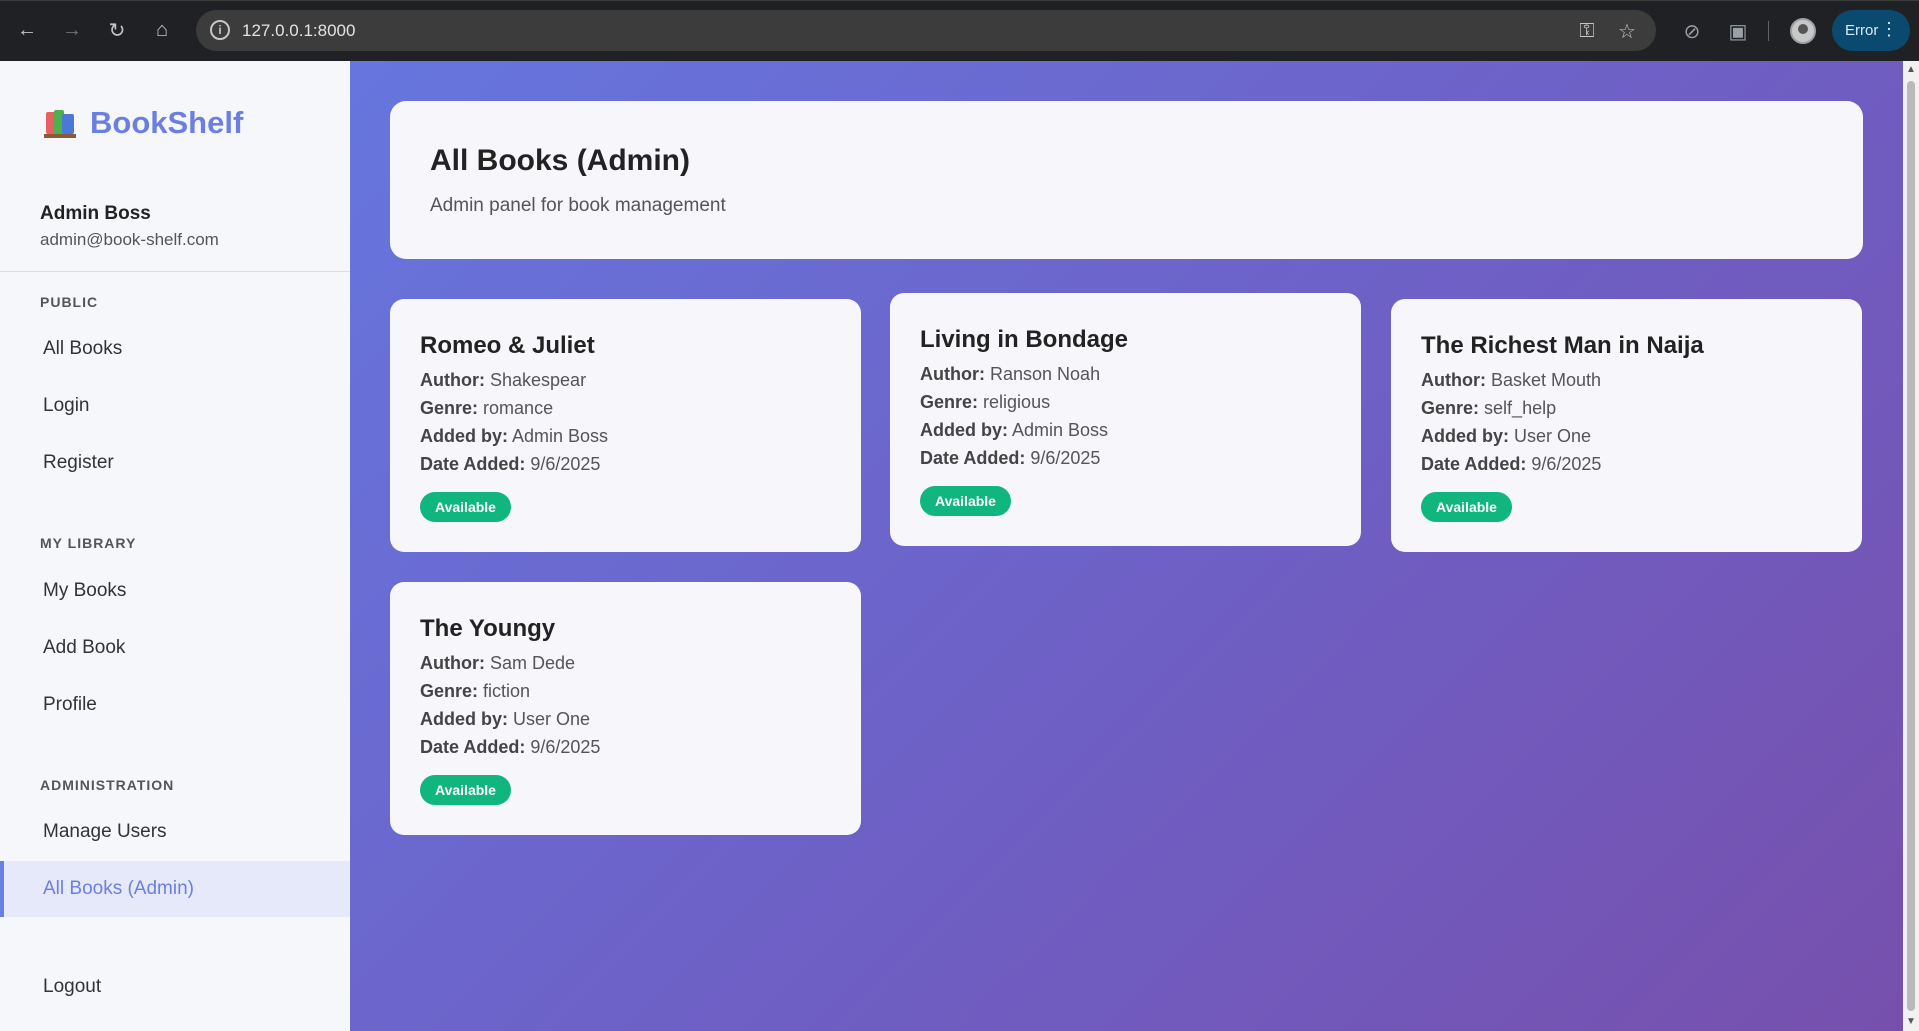  I want to click on address-bar: i 127.0.0.1:8000 ⚿ ☆, so click(926, 30).